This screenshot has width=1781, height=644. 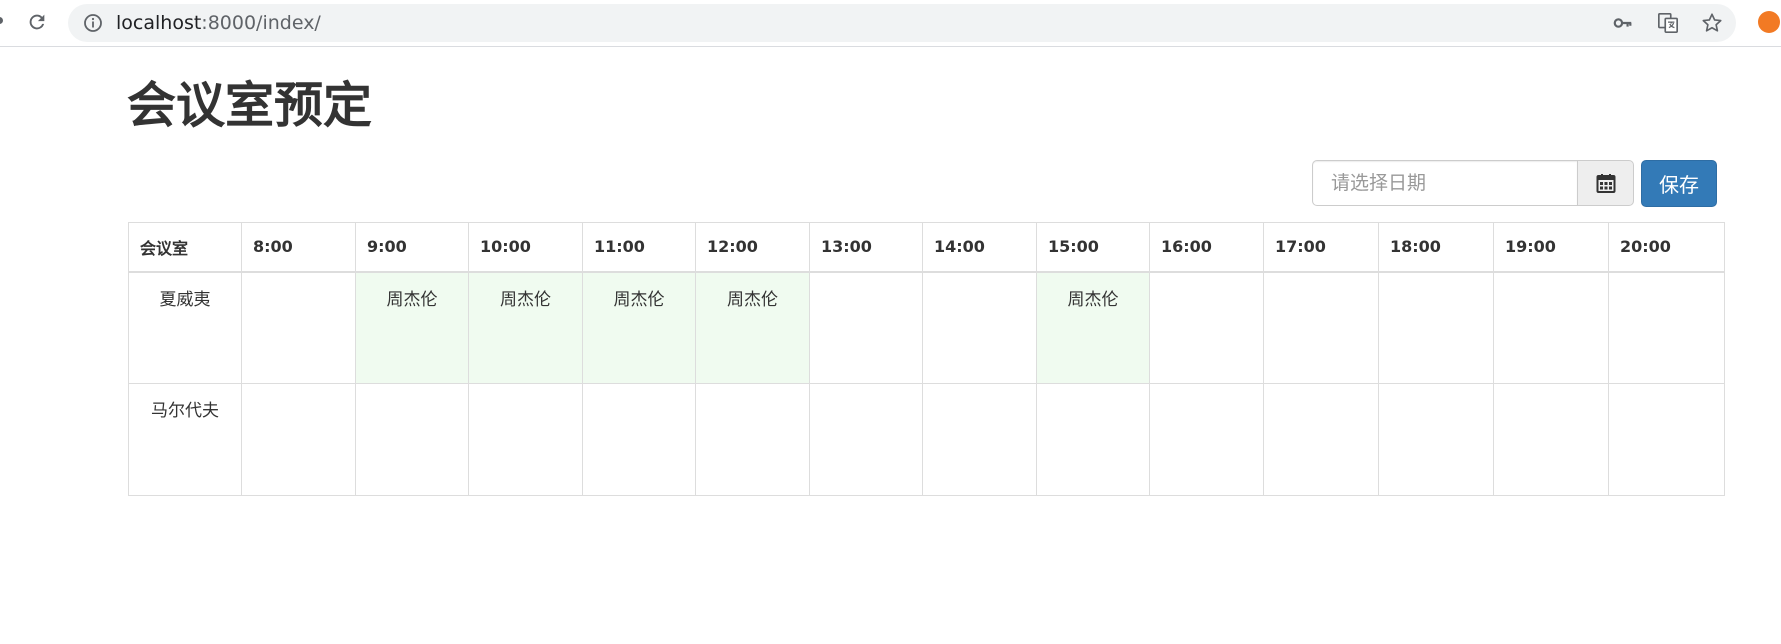 I want to click on hour-header: 17:00, so click(x=1321, y=247).